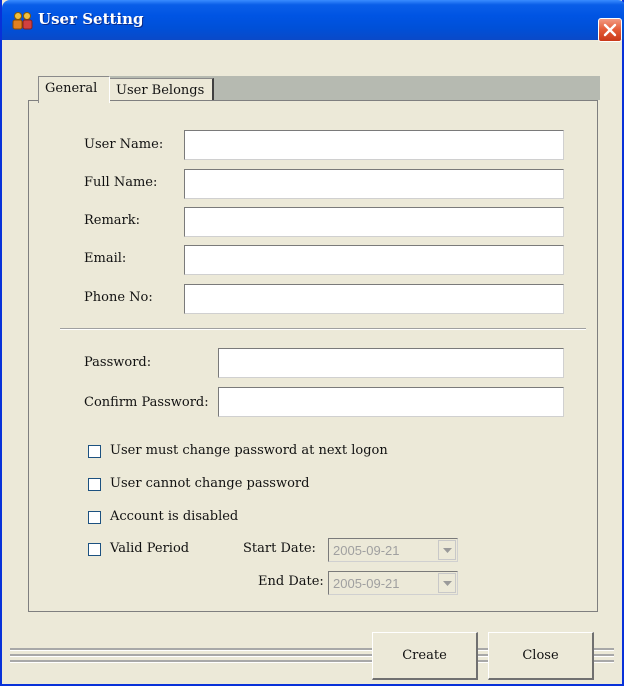  What do you see at coordinates (124, 144) in the screenshot?
I see `user-name-label: User Name:` at bounding box center [124, 144].